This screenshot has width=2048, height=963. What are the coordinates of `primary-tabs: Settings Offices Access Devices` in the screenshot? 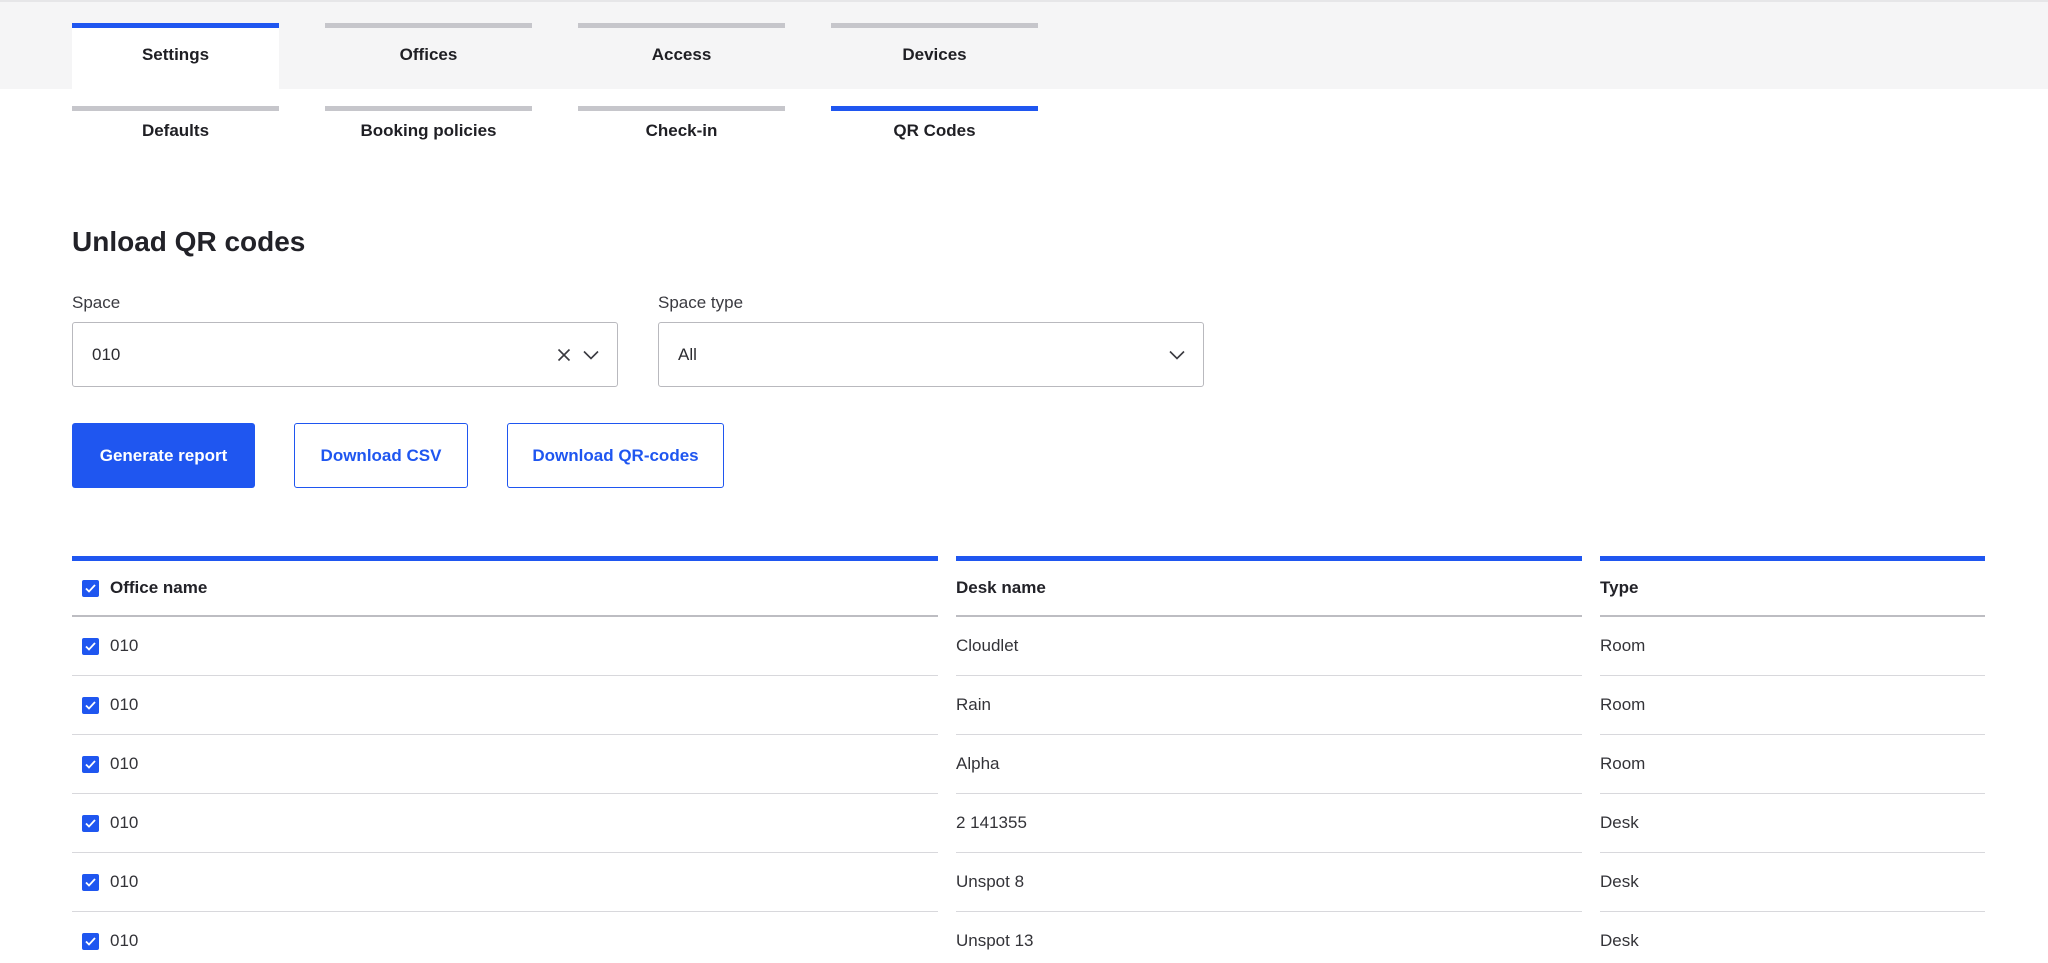 It's located at (555, 56).